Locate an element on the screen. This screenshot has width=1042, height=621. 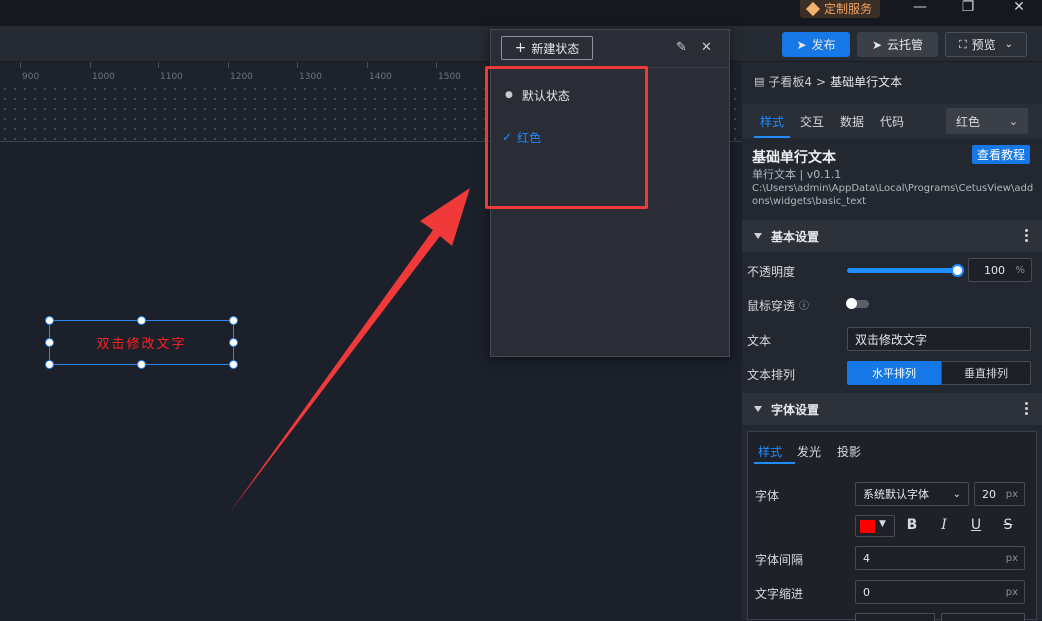
font-settings-header: 字体设置 is located at coordinates (892, 409).